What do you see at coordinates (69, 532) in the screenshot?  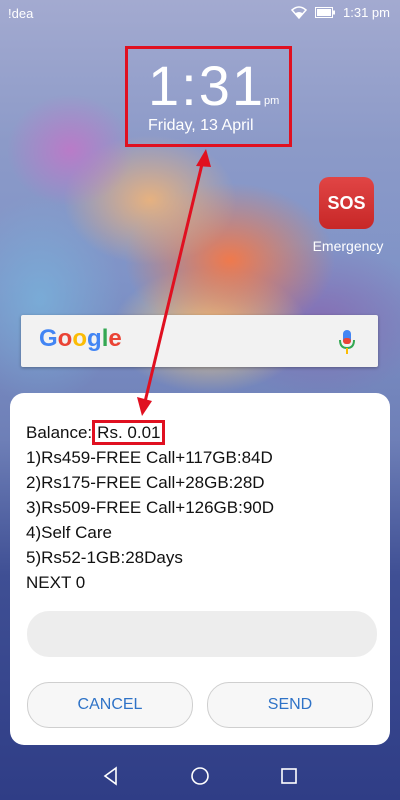 I see `ussd-option: 4)Self Care` at bounding box center [69, 532].